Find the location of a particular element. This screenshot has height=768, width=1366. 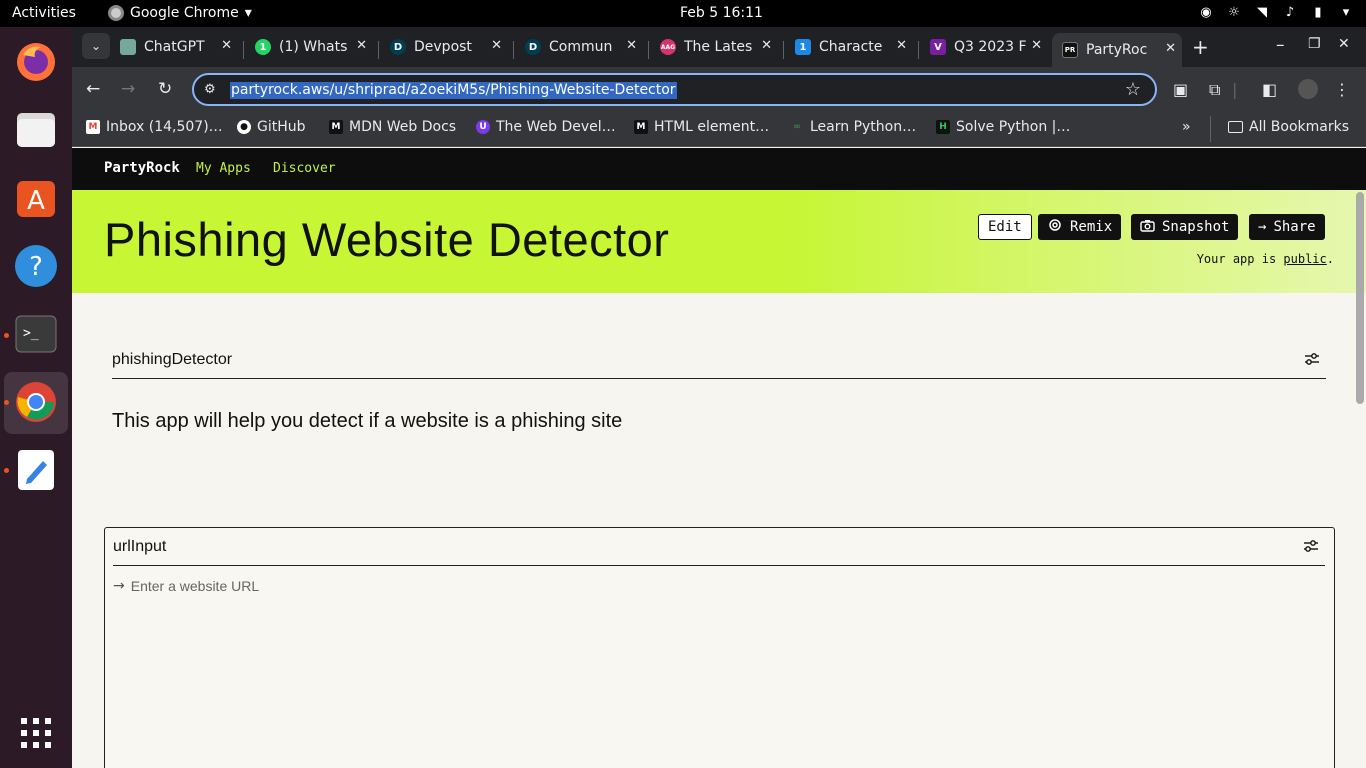

visibility-note: Your app is public. is located at coordinates (1265, 259).